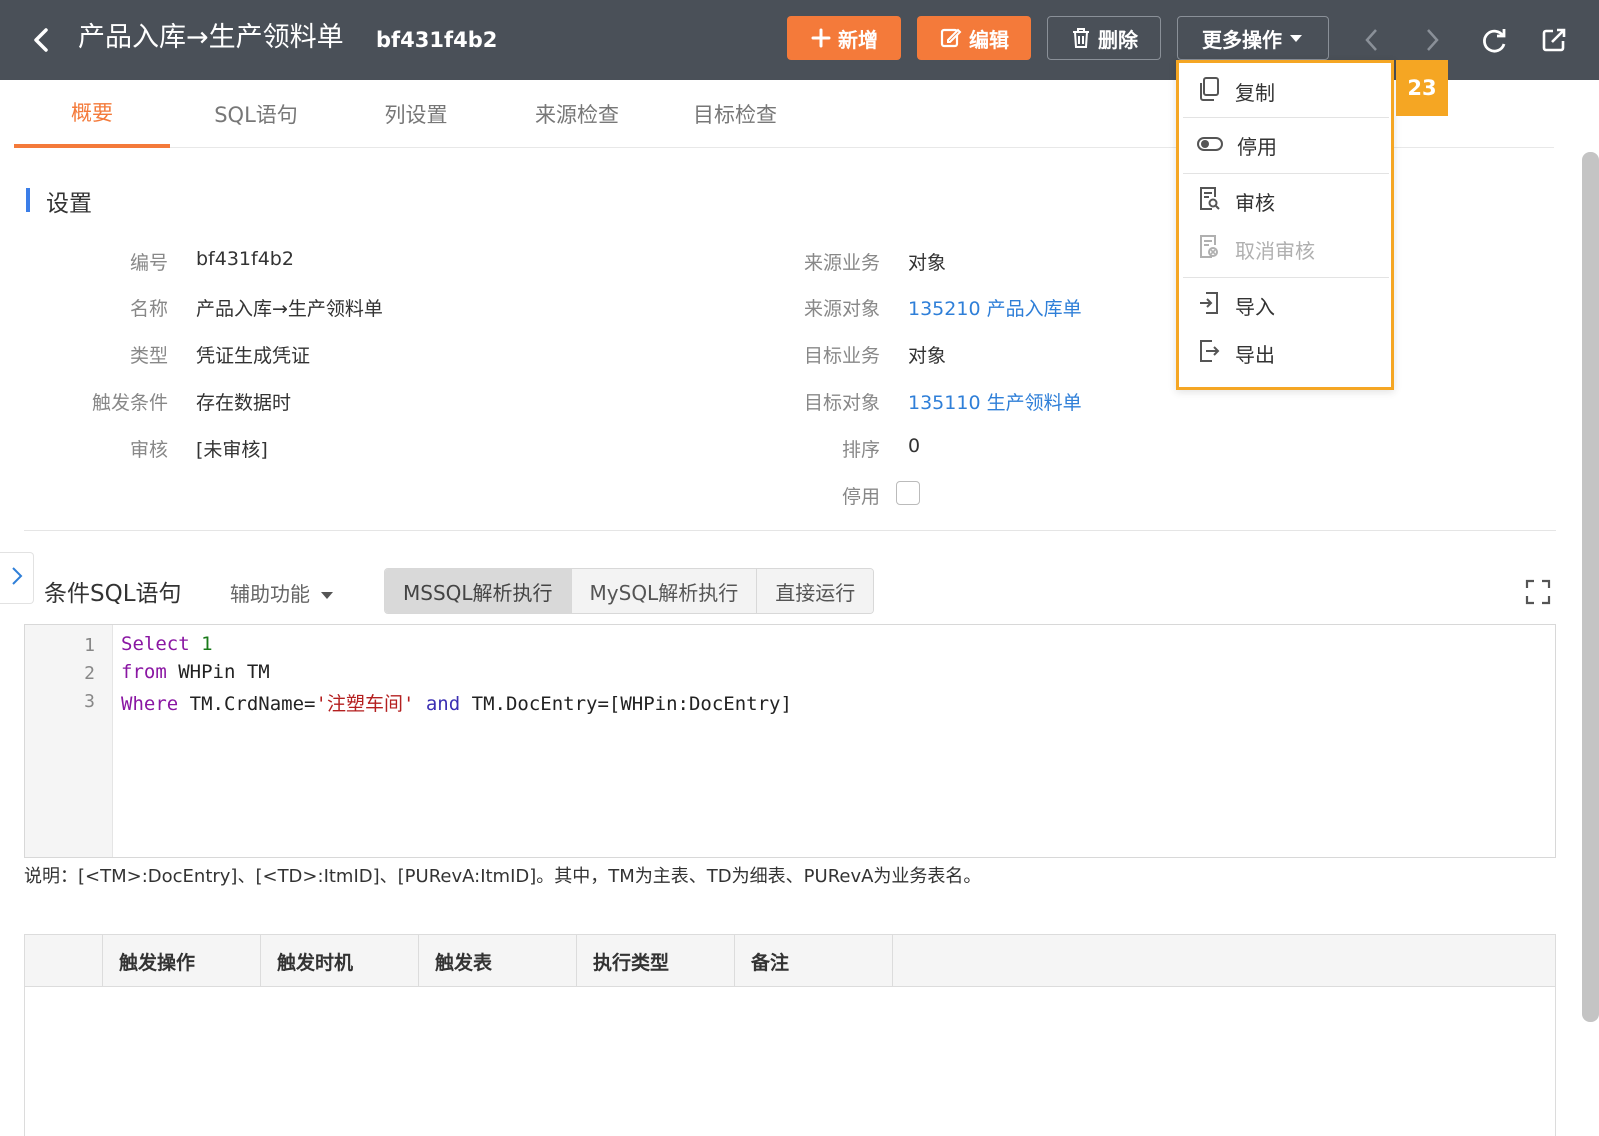  What do you see at coordinates (1257, 146) in the screenshot?
I see `menu-item-label: 停用` at bounding box center [1257, 146].